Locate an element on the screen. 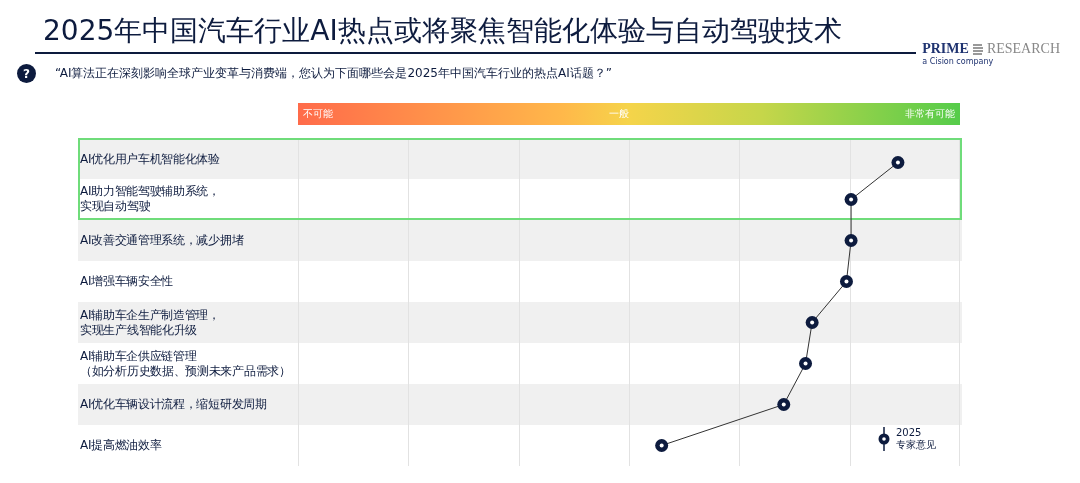 This screenshot has height=483, width=1080. row-label: AI优化车辆设计流程，缩短研发周期 is located at coordinates (173, 404).